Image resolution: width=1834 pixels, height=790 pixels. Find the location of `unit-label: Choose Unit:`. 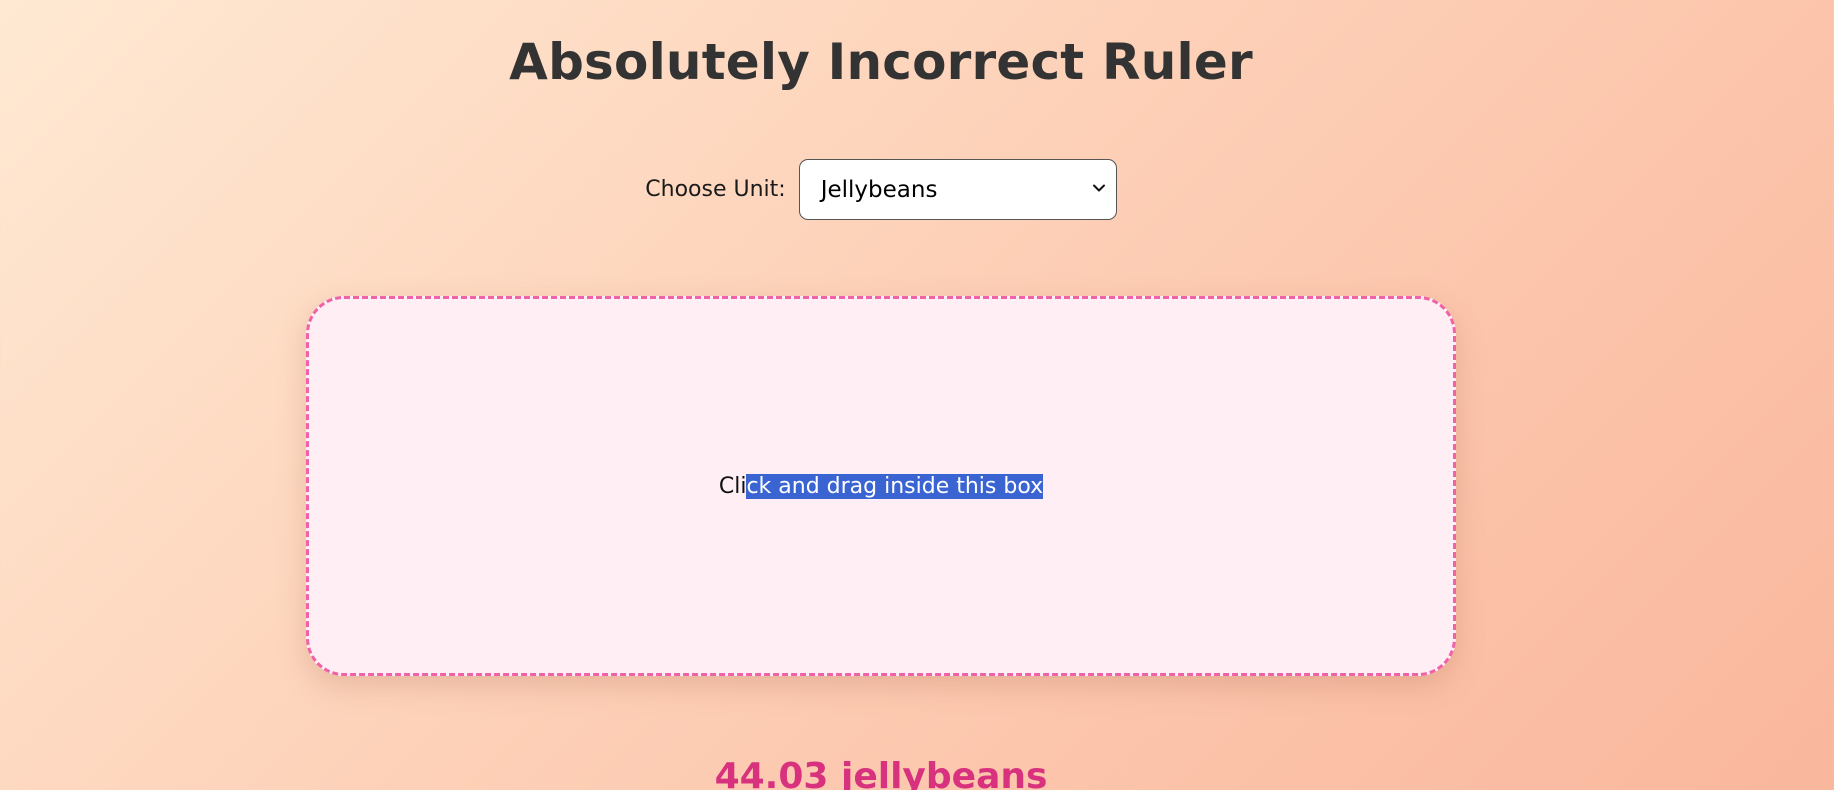

unit-label: Choose Unit: is located at coordinates (715, 189).